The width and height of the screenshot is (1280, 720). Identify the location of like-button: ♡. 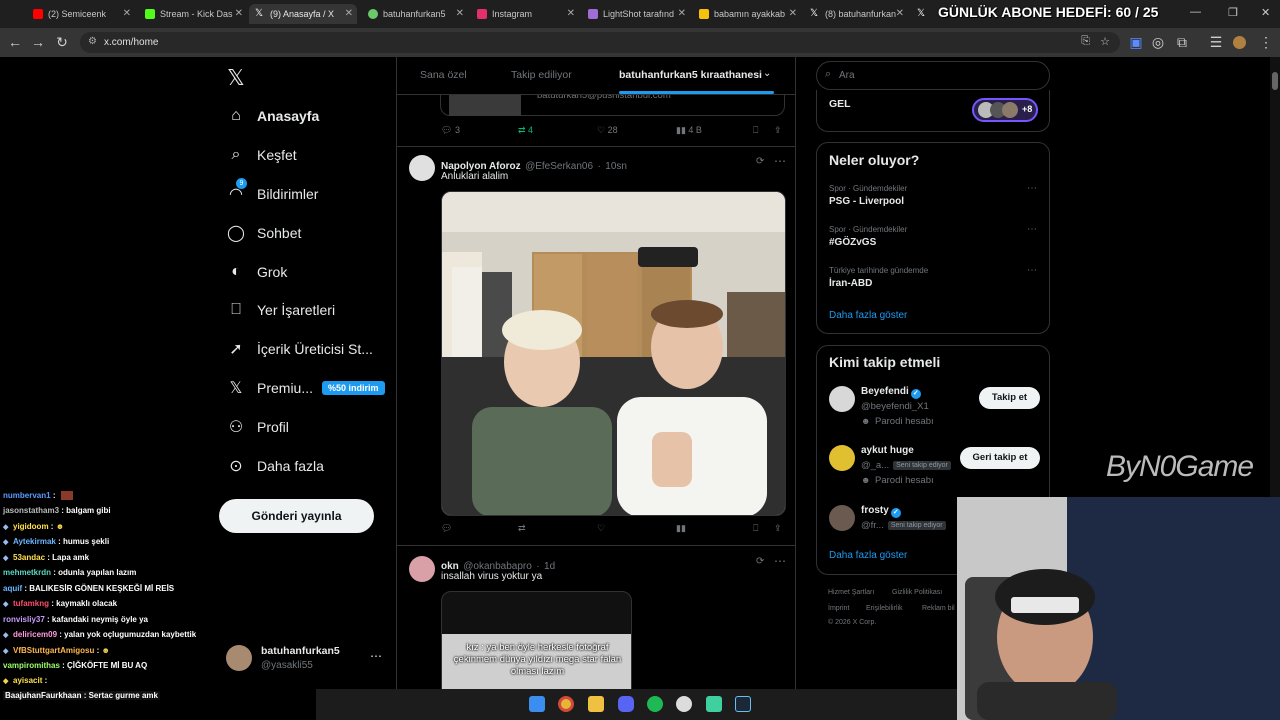
(601, 528).